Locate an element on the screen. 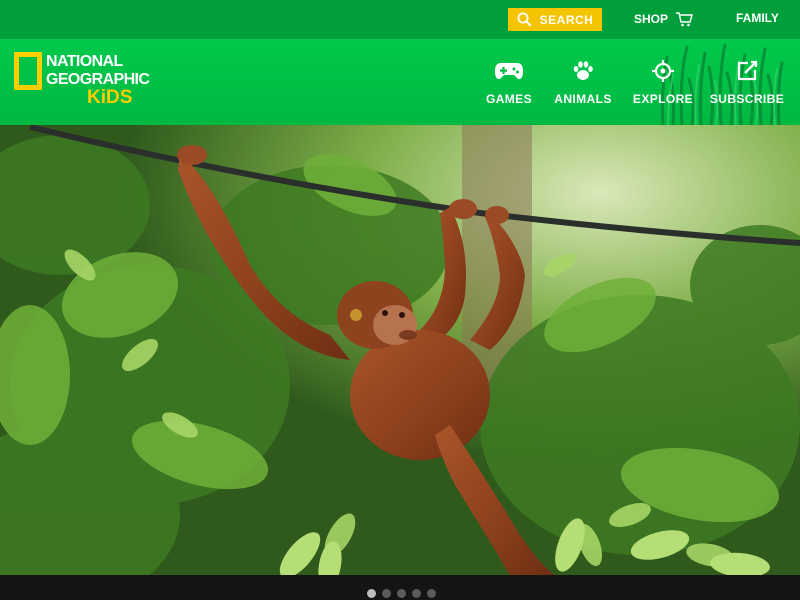  utility-bar: SEARCH SHOP FAMILY is located at coordinates (400, 19).